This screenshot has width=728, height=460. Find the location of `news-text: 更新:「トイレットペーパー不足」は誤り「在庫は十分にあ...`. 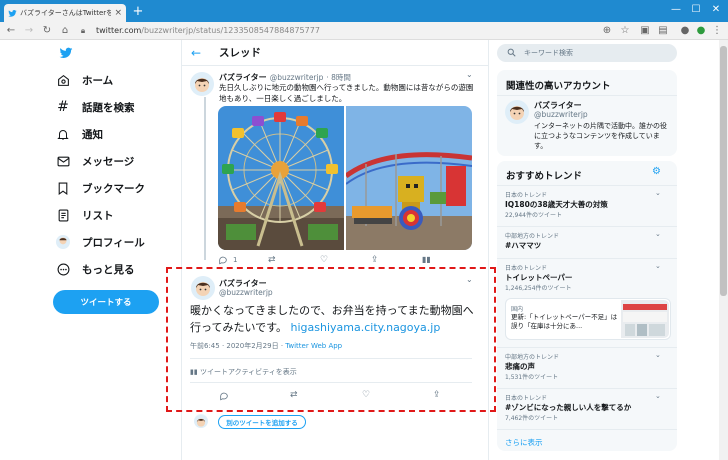

news-text: 更新:「トイレットペーパー不足」は誤り「在庫は十分にあ... is located at coordinates (564, 321).